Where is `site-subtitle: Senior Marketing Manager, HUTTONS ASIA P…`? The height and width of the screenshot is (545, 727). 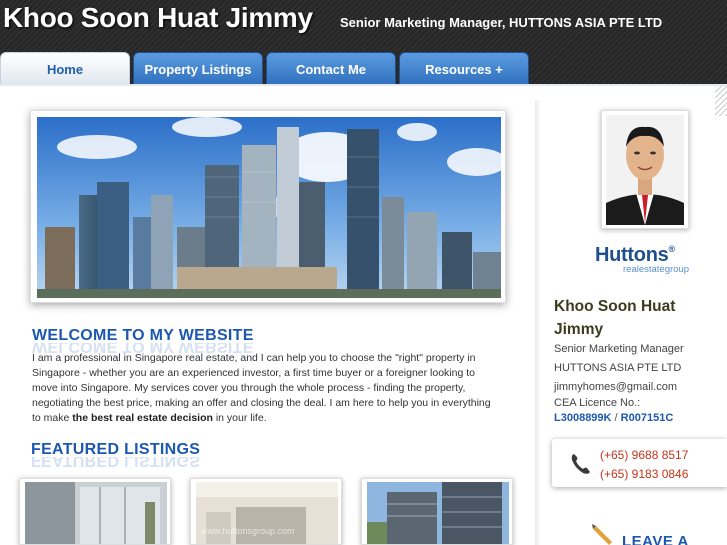 site-subtitle: Senior Marketing Manager, HUTTONS ASIA P… is located at coordinates (501, 22).